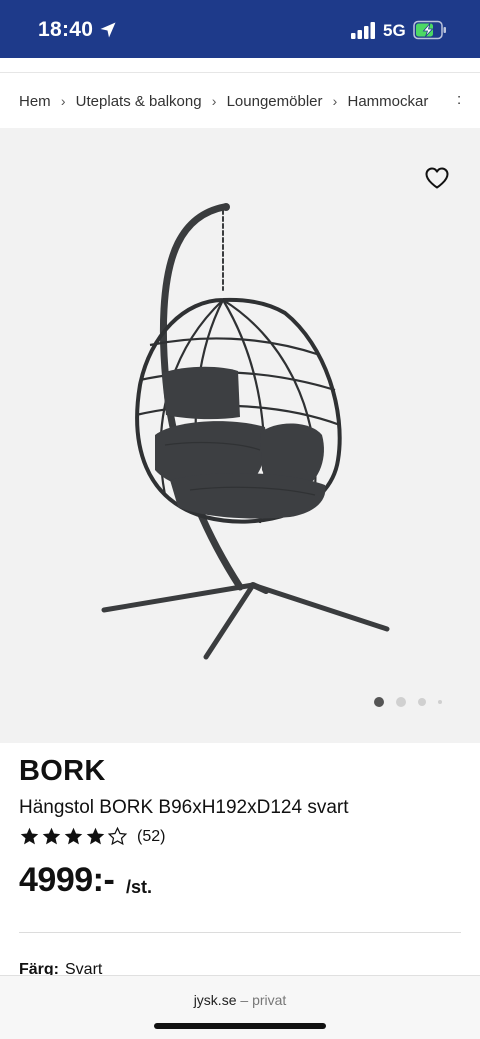 This screenshot has width=480, height=1039. Describe the element at coordinates (67, 880) in the screenshot. I see `product-price: 4999:-` at that location.